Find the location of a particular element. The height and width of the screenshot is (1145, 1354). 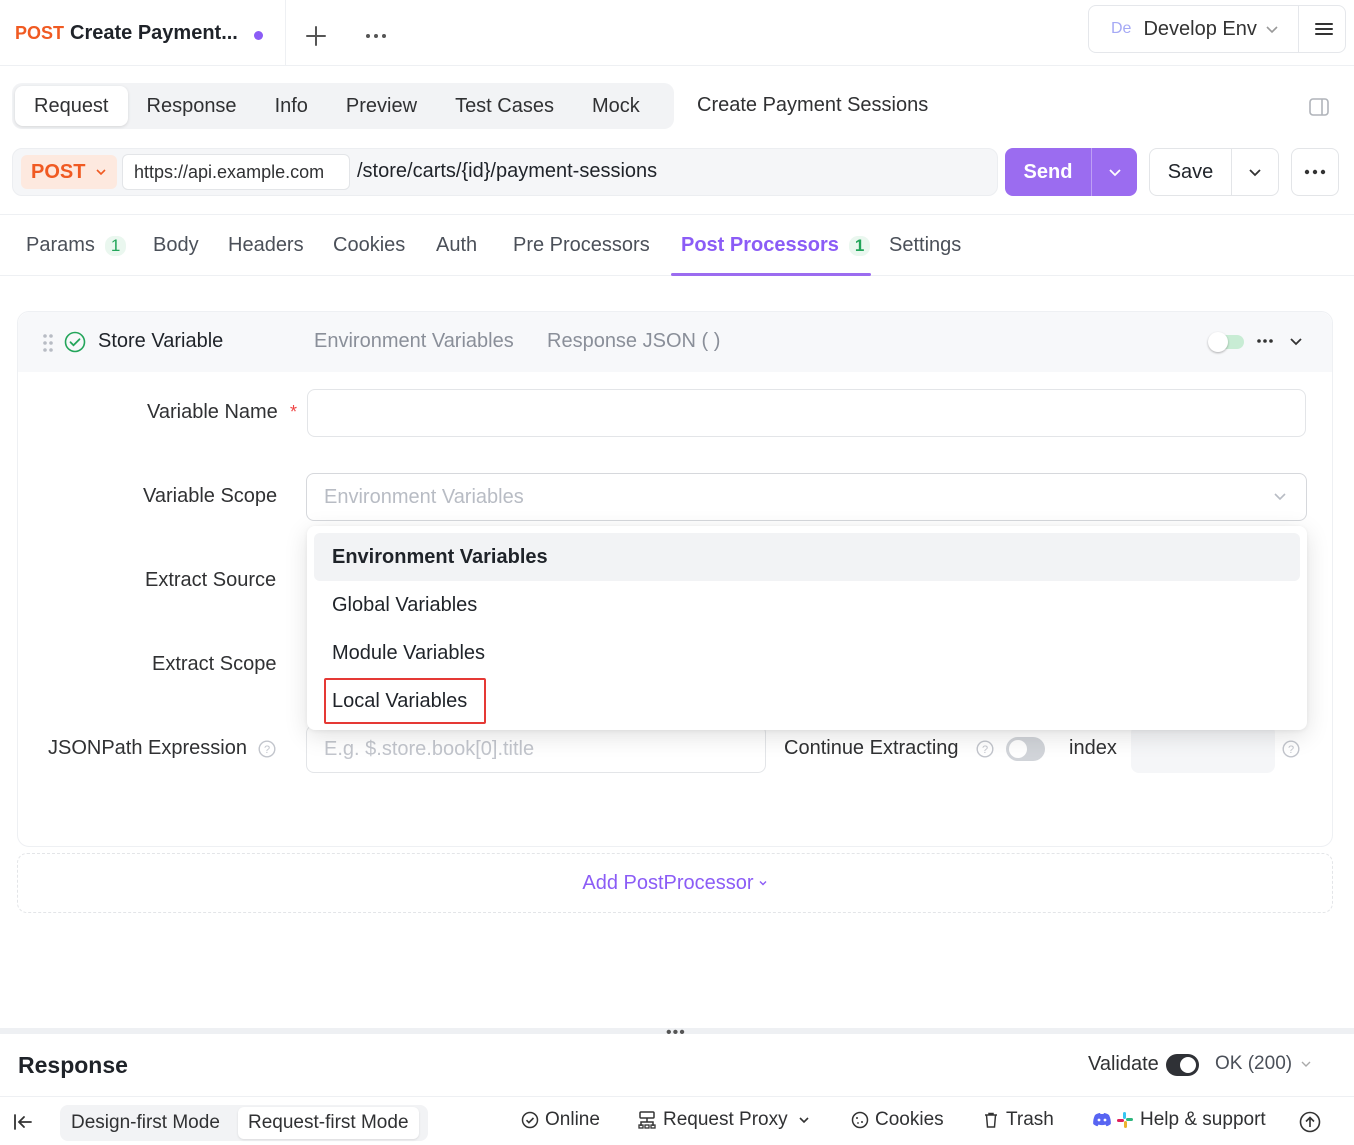

slack-icon is located at coordinates (1125, 1120).